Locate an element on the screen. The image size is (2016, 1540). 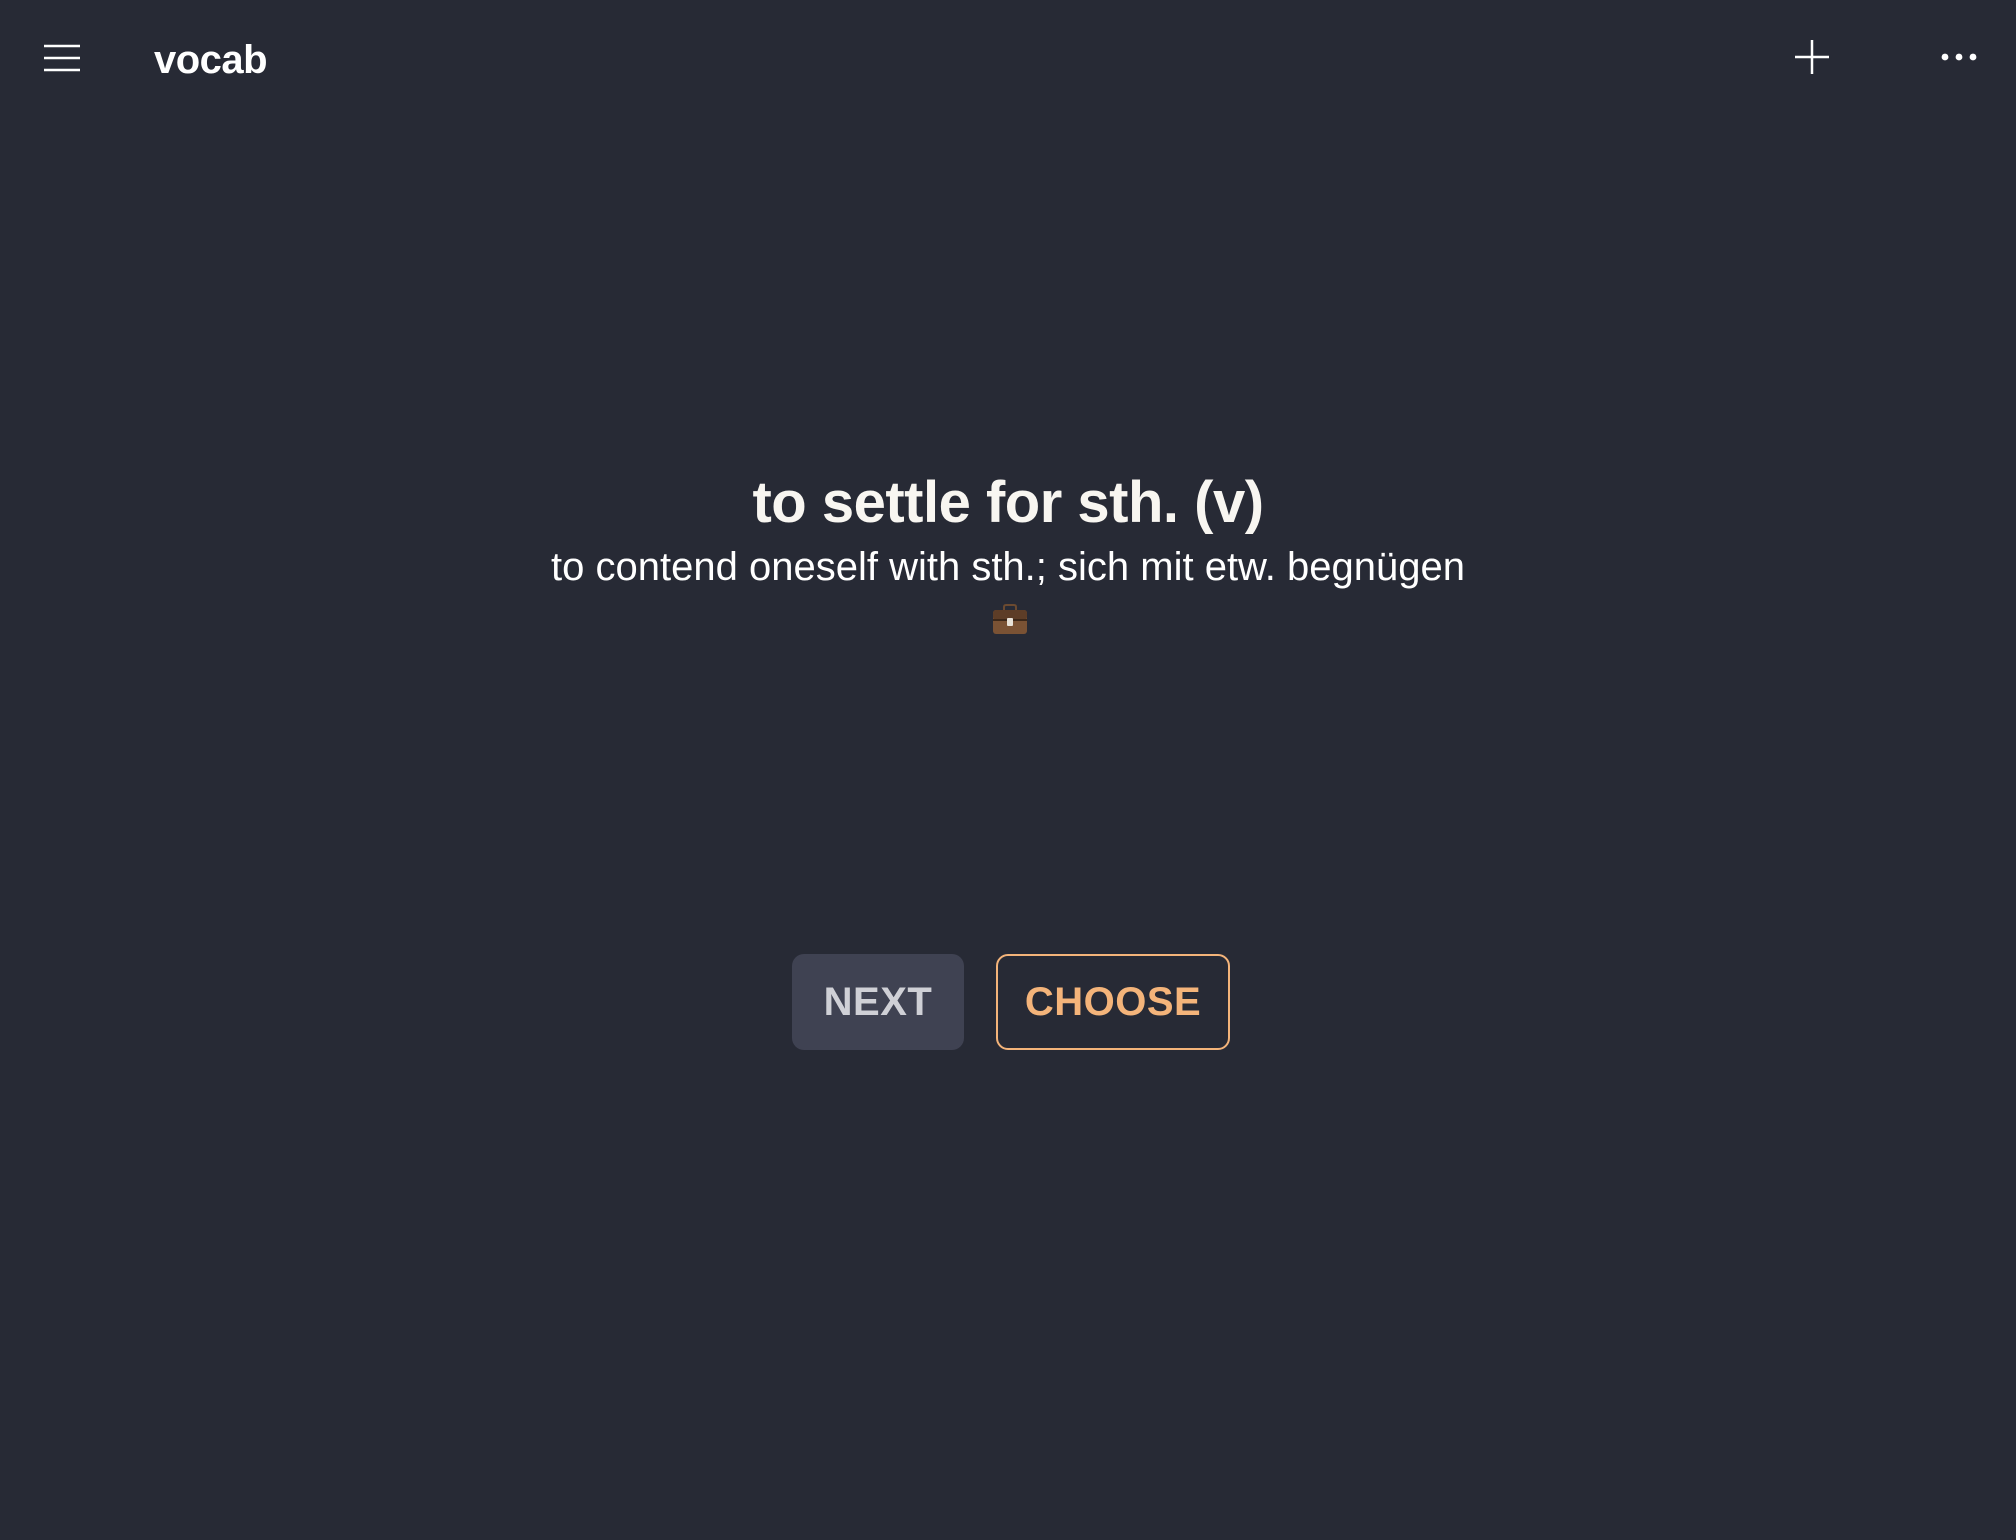
plus-icon is located at coordinates (1812, 57).